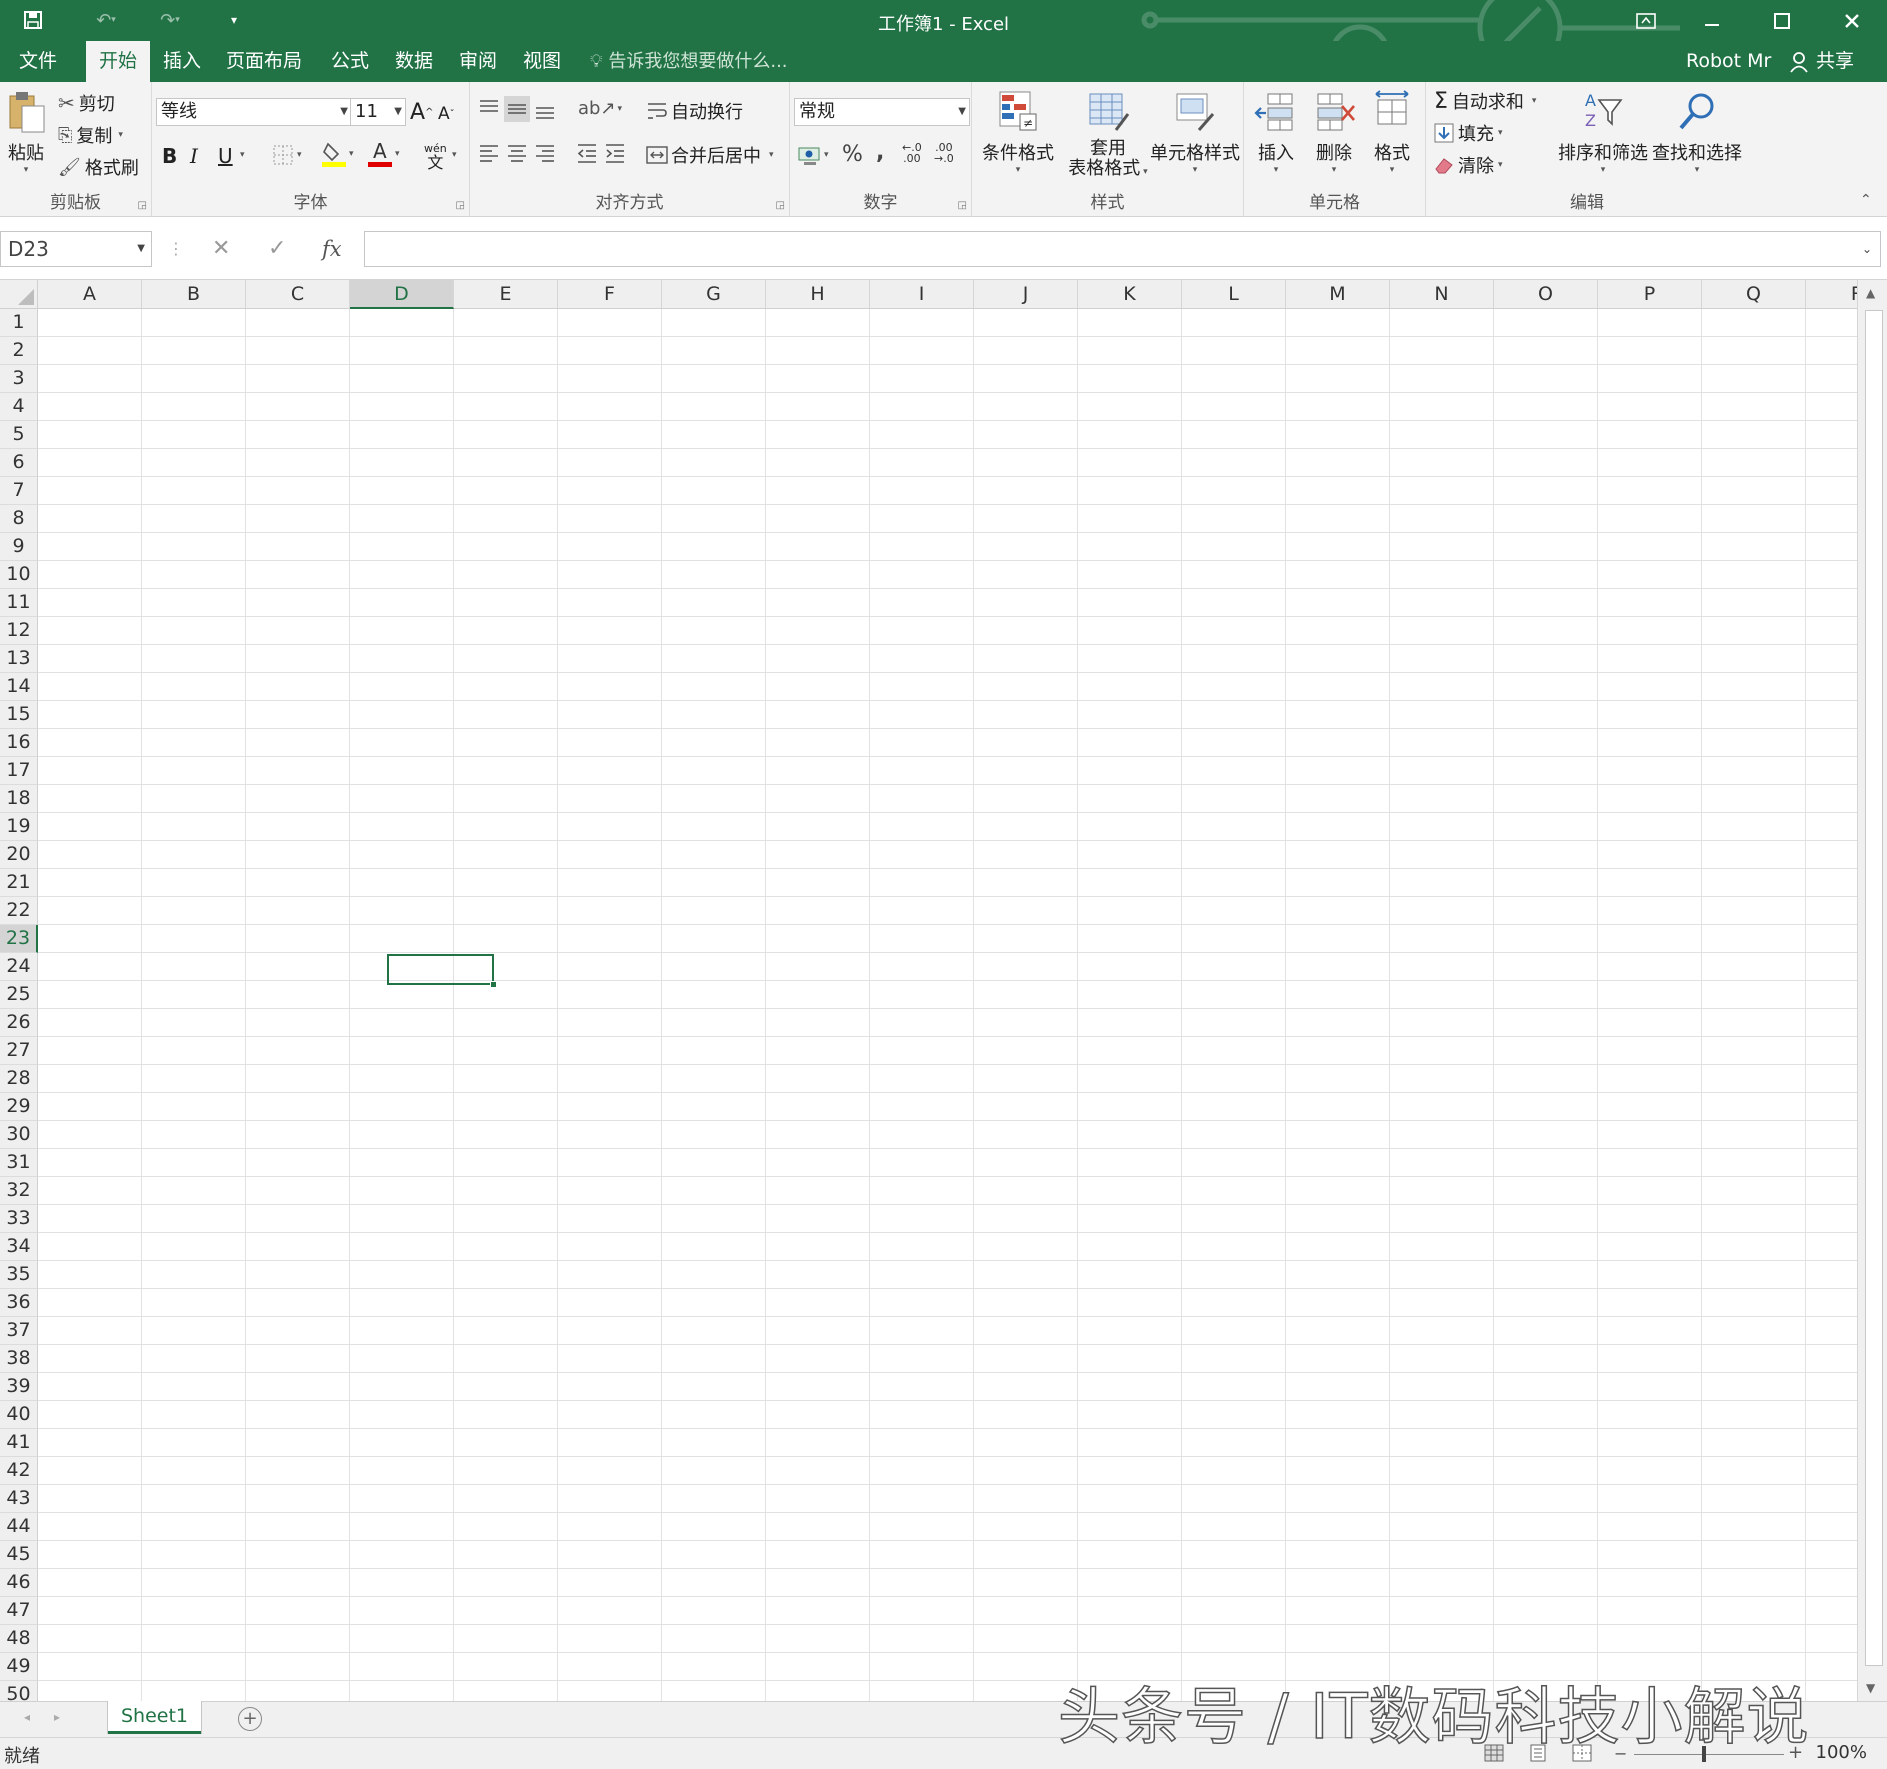  What do you see at coordinates (19, 687) in the screenshot?
I see `row-header-14: 14` at bounding box center [19, 687].